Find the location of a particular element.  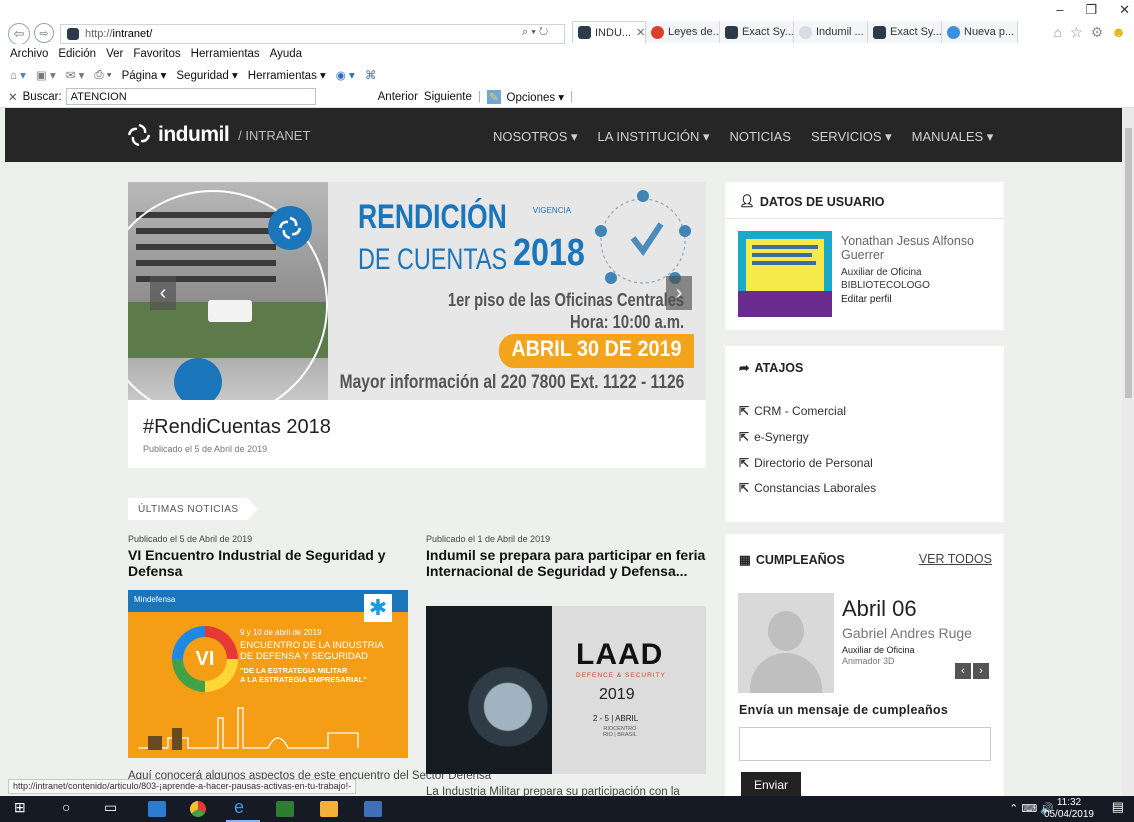

hero-title-line2: DE CUENTAS is located at coordinates (433, 259).